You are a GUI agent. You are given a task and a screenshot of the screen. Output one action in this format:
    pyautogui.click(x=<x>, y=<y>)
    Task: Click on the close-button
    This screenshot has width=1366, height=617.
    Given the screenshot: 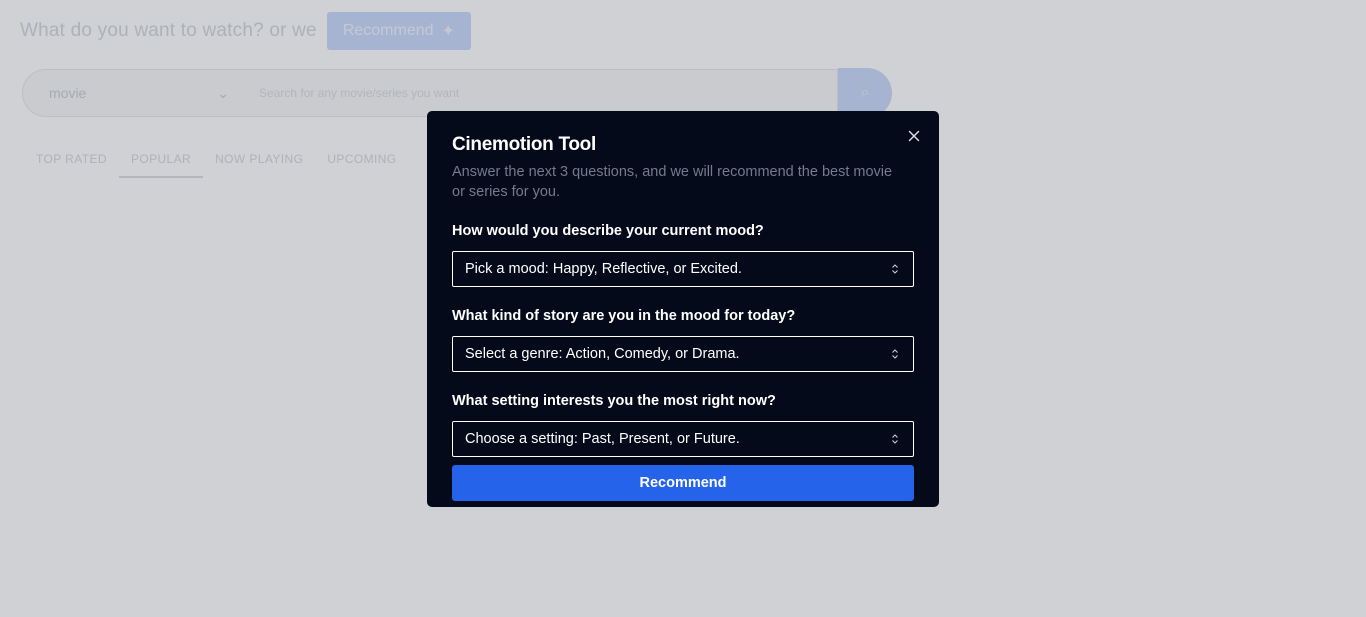 What is the action you would take?
    pyautogui.click(x=914, y=136)
    